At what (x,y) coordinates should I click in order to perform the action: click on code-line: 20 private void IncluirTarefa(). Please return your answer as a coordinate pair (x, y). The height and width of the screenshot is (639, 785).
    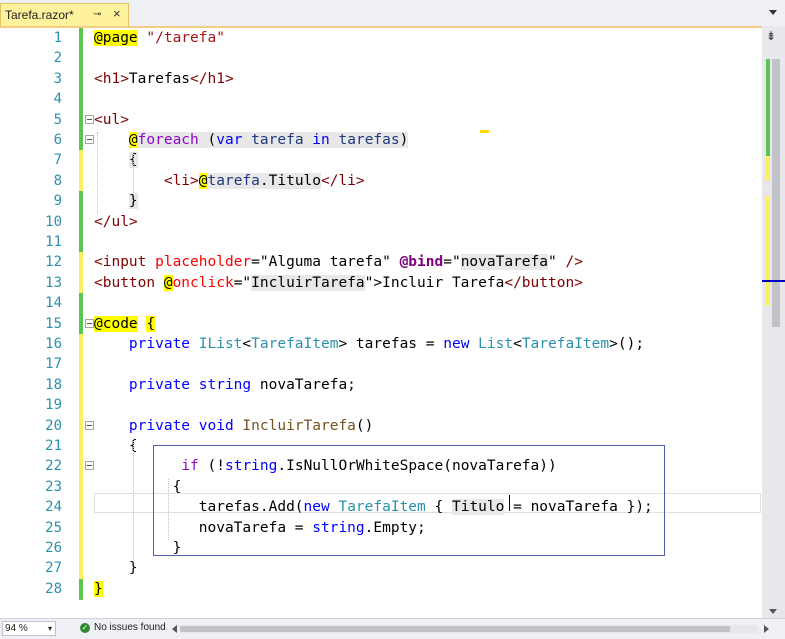
    Looking at the image, I should click on (380, 426).